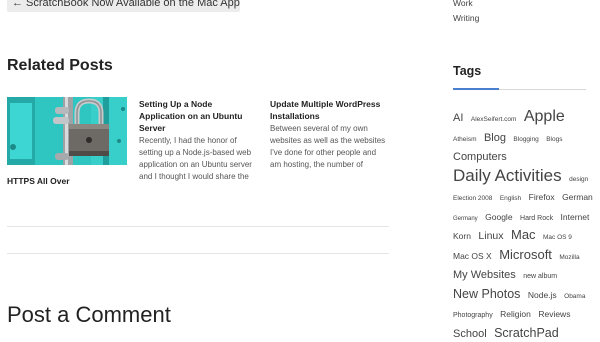 The width and height of the screenshot is (600, 342). I want to click on tags-heading-accent, so click(476, 89).